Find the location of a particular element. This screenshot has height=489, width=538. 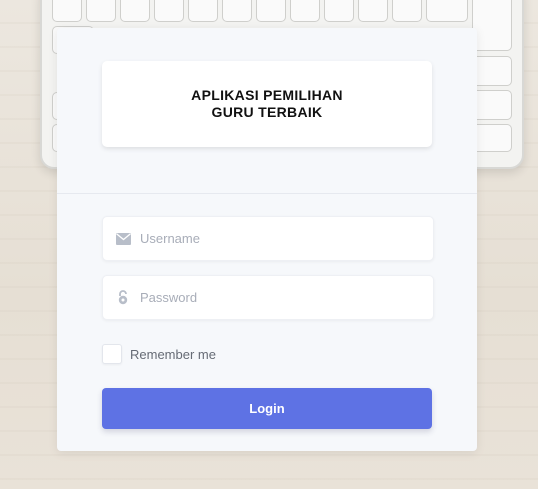

password-field: Password is located at coordinates (268, 297).